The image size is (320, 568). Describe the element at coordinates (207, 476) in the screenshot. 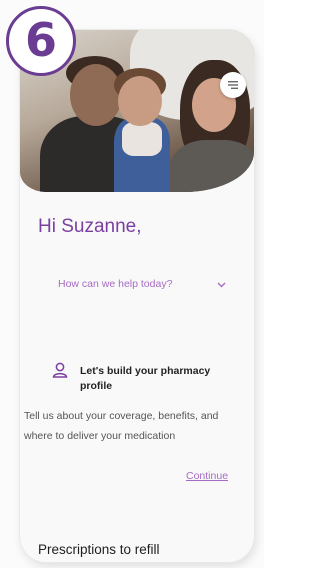

I see `continue-link: Continue` at that location.